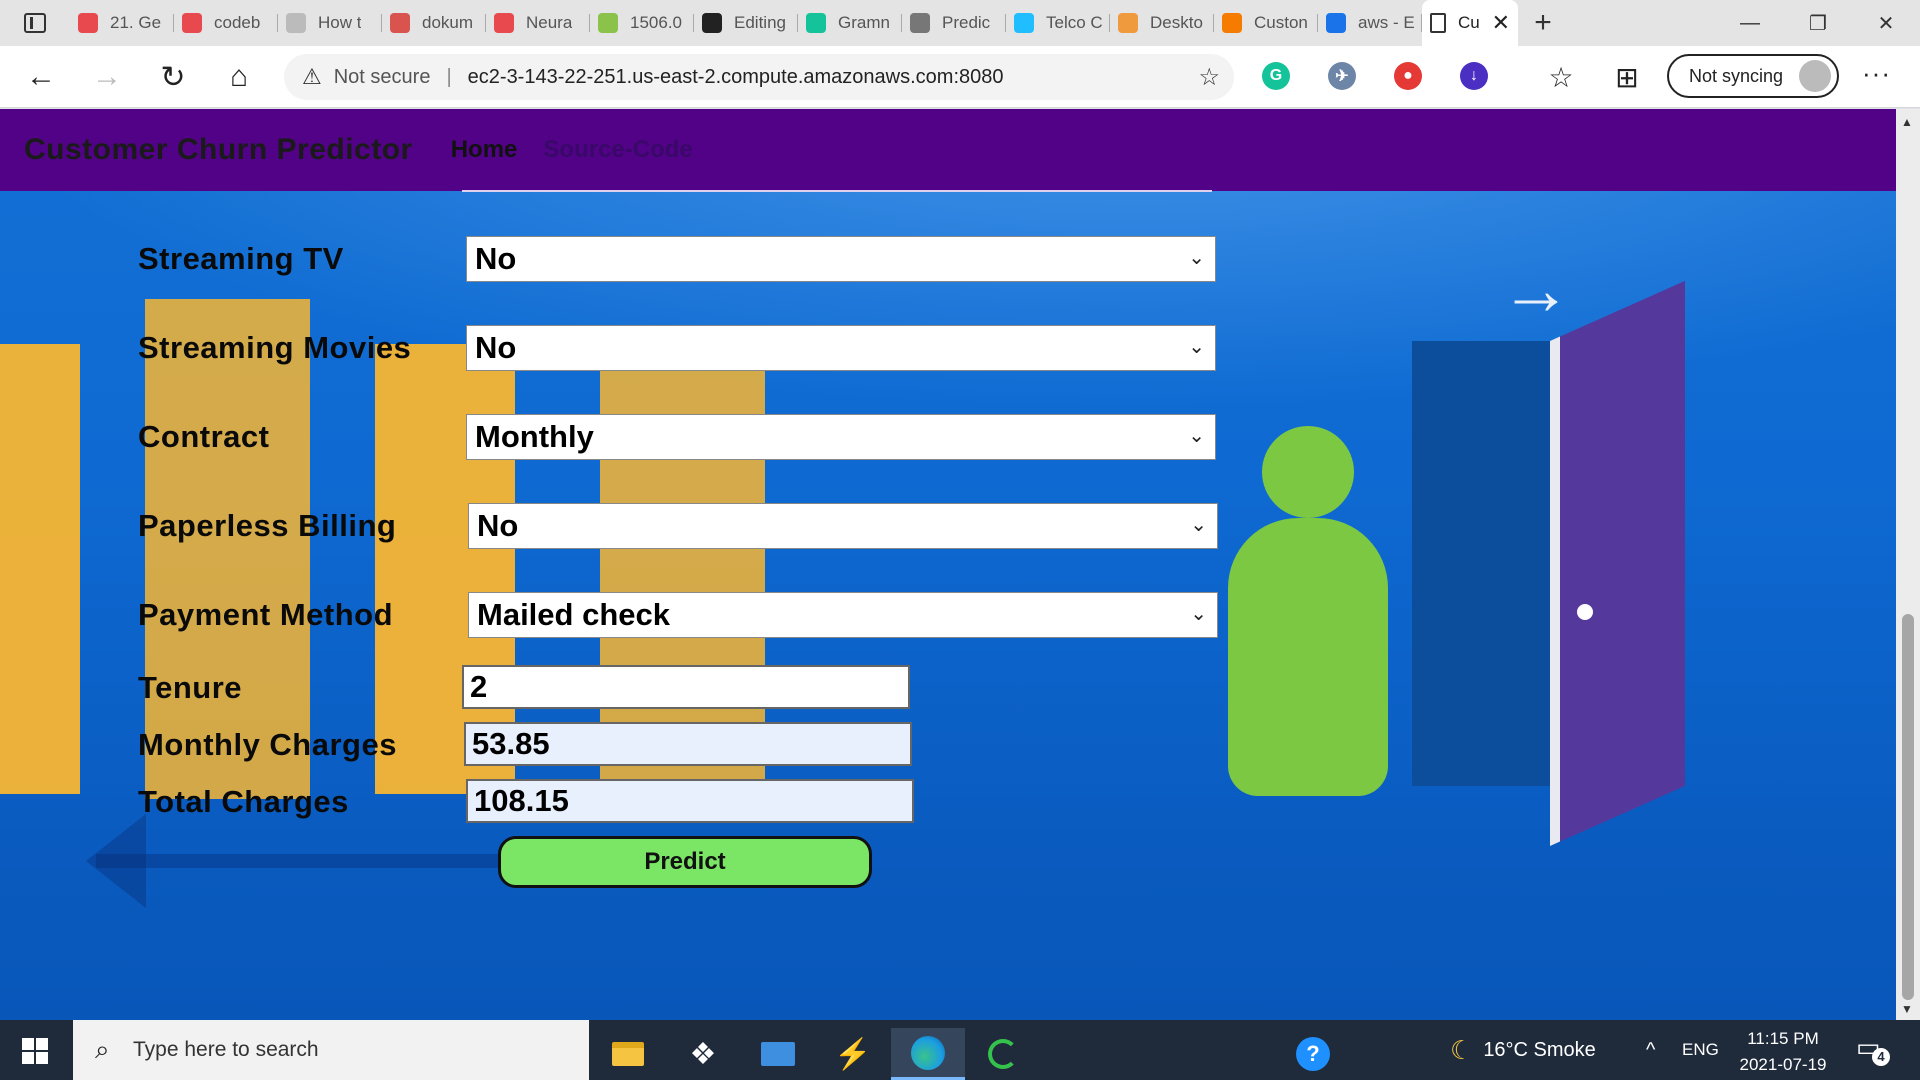 The image size is (1920, 1080). Describe the element at coordinates (1627, 77) in the screenshot. I see `collections-icon: ⊞` at that location.